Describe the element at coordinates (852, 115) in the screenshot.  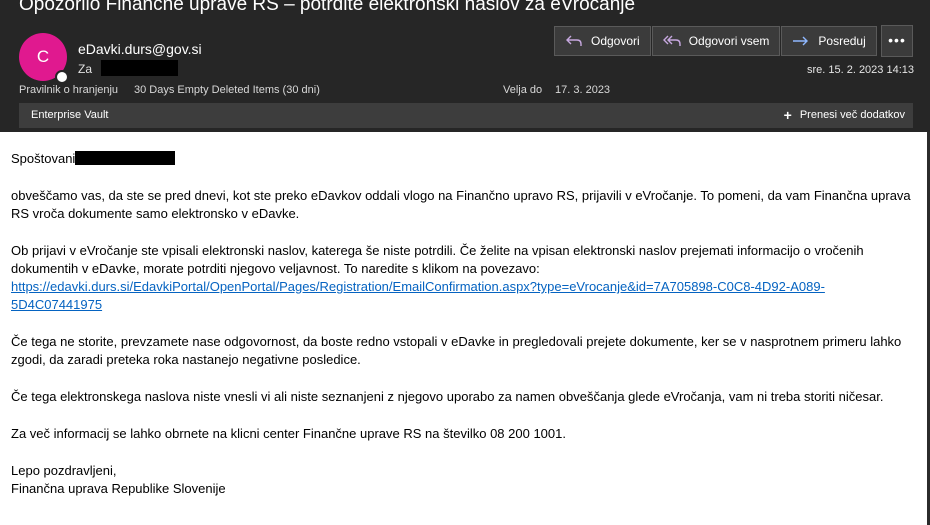
I see `download-more-addins-label: Prenesi več dodatkov` at that location.